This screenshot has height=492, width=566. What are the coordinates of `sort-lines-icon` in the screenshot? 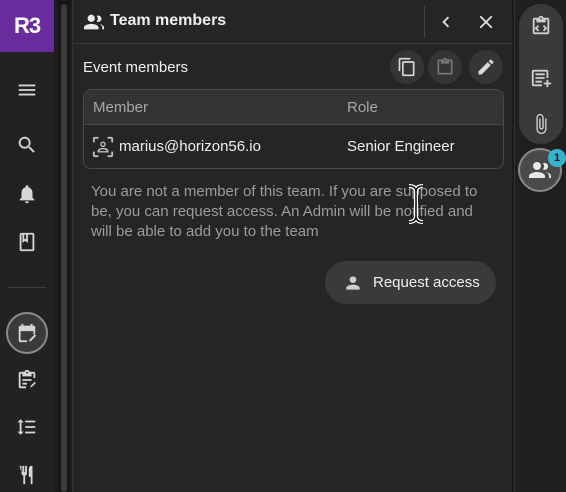 It's located at (26, 427).